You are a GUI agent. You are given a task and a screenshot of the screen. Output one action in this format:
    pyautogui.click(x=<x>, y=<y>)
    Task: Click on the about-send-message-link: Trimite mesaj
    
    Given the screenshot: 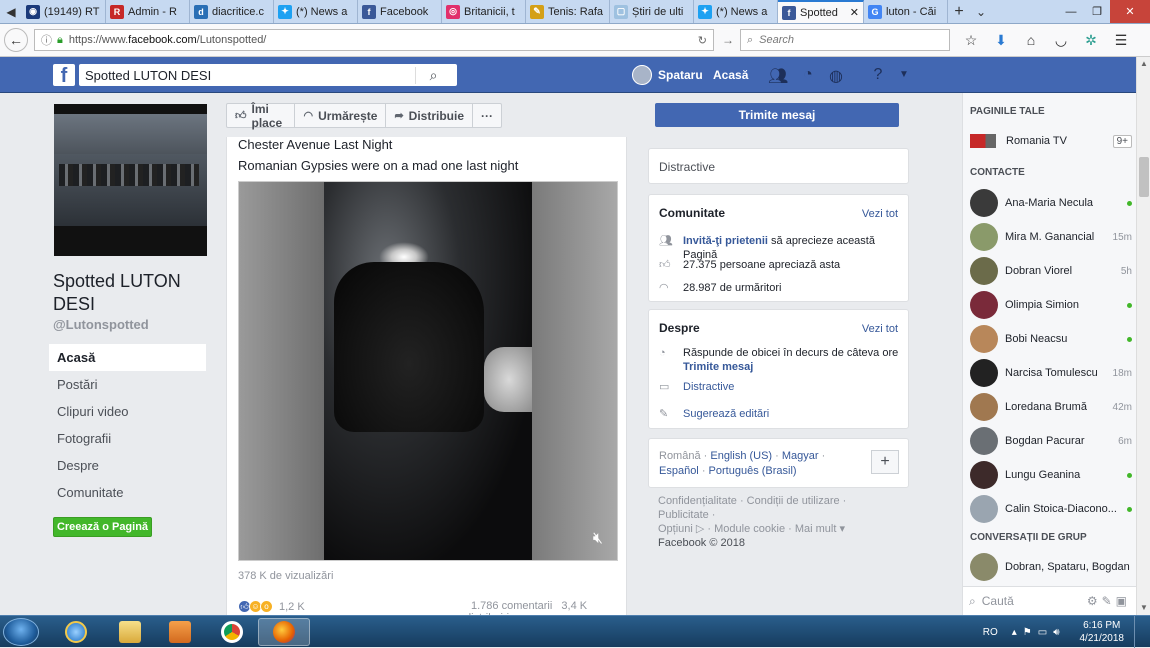 What is the action you would take?
    pyautogui.click(x=718, y=367)
    